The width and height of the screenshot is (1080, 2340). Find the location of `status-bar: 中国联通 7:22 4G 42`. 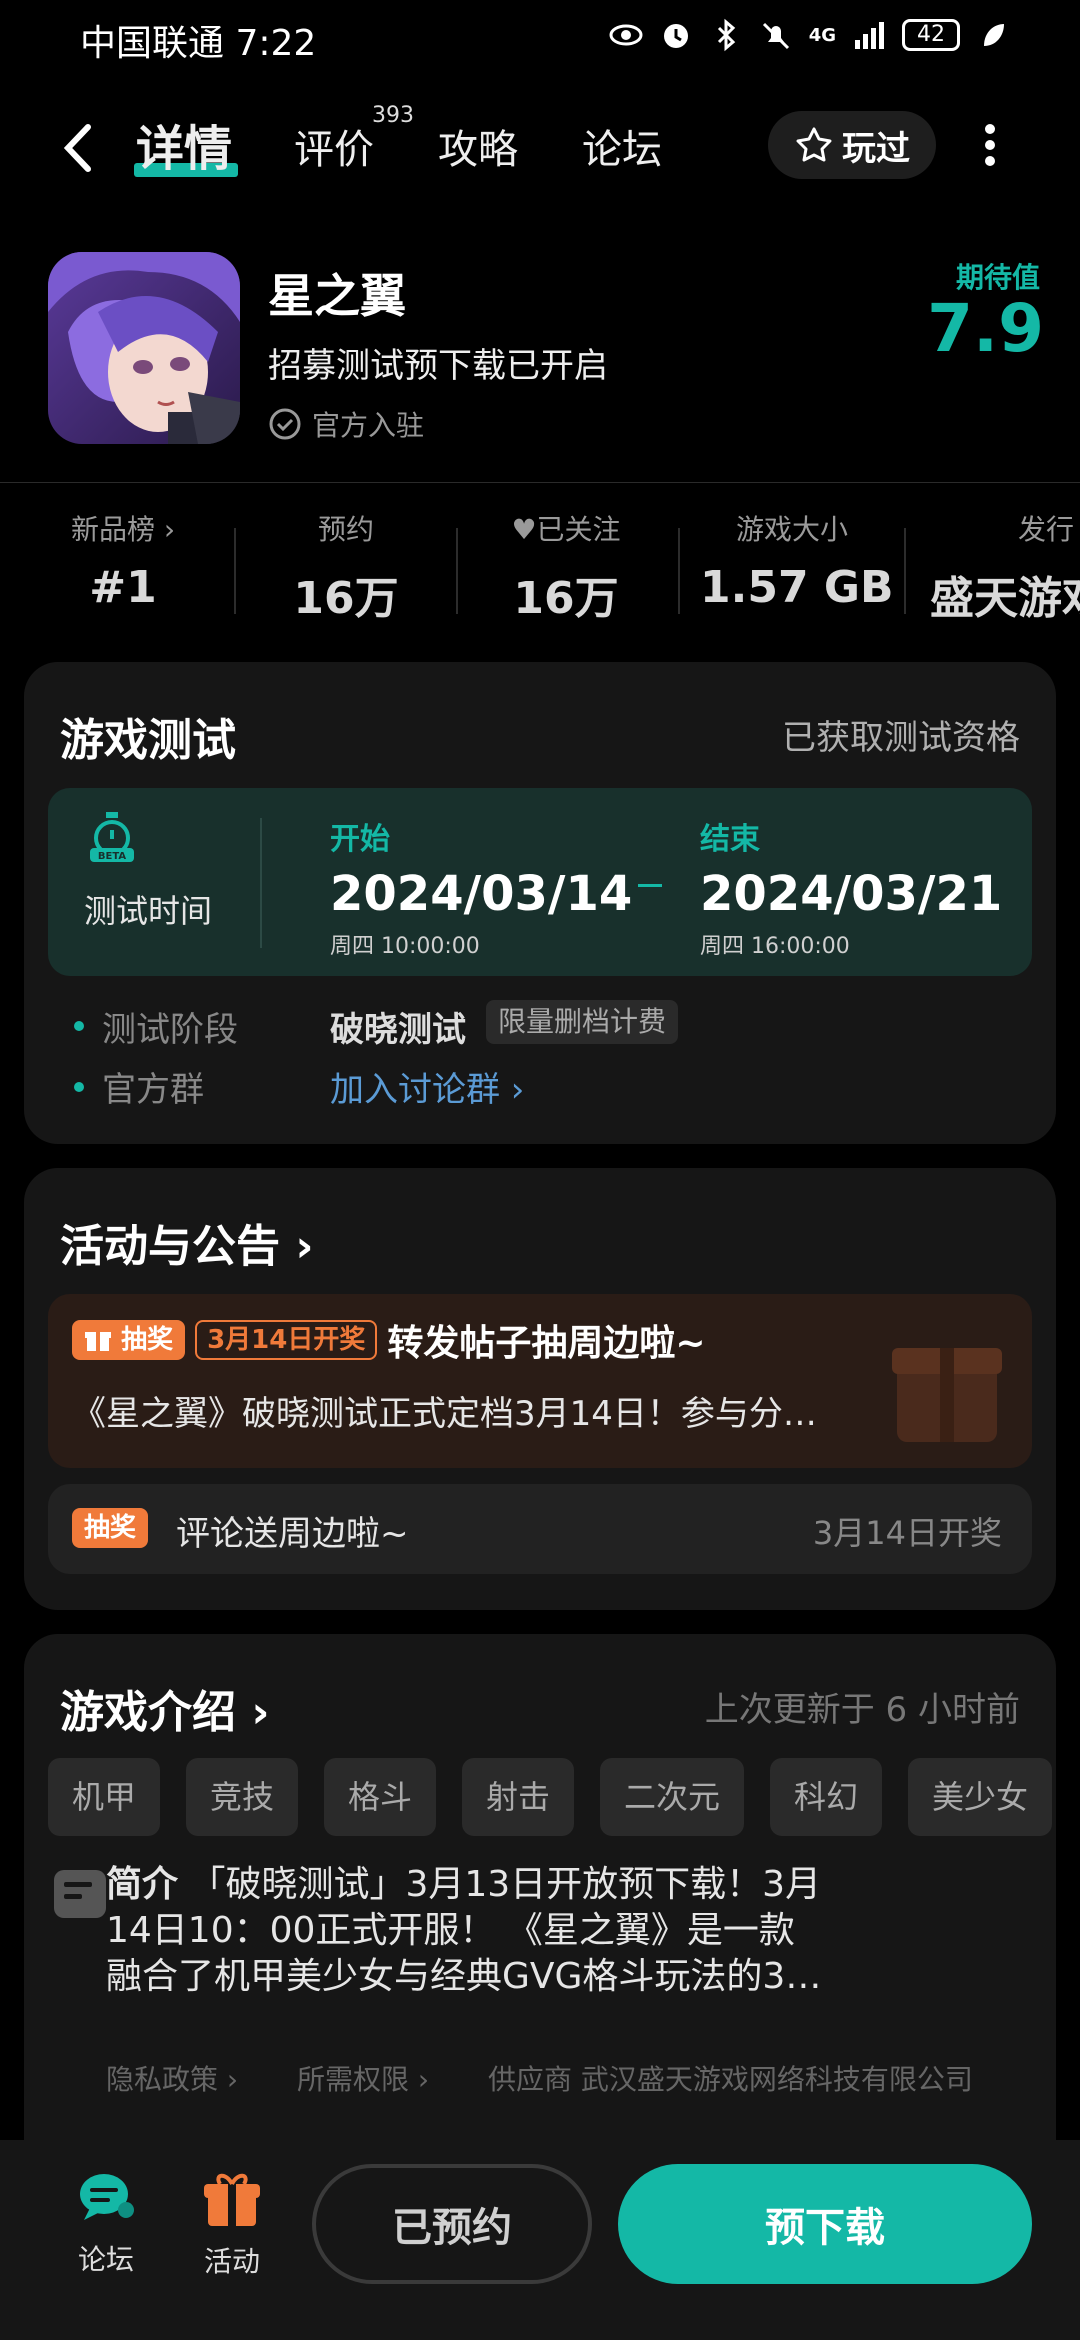

status-bar: 中国联通 7:22 4G 42 is located at coordinates (540, 36).